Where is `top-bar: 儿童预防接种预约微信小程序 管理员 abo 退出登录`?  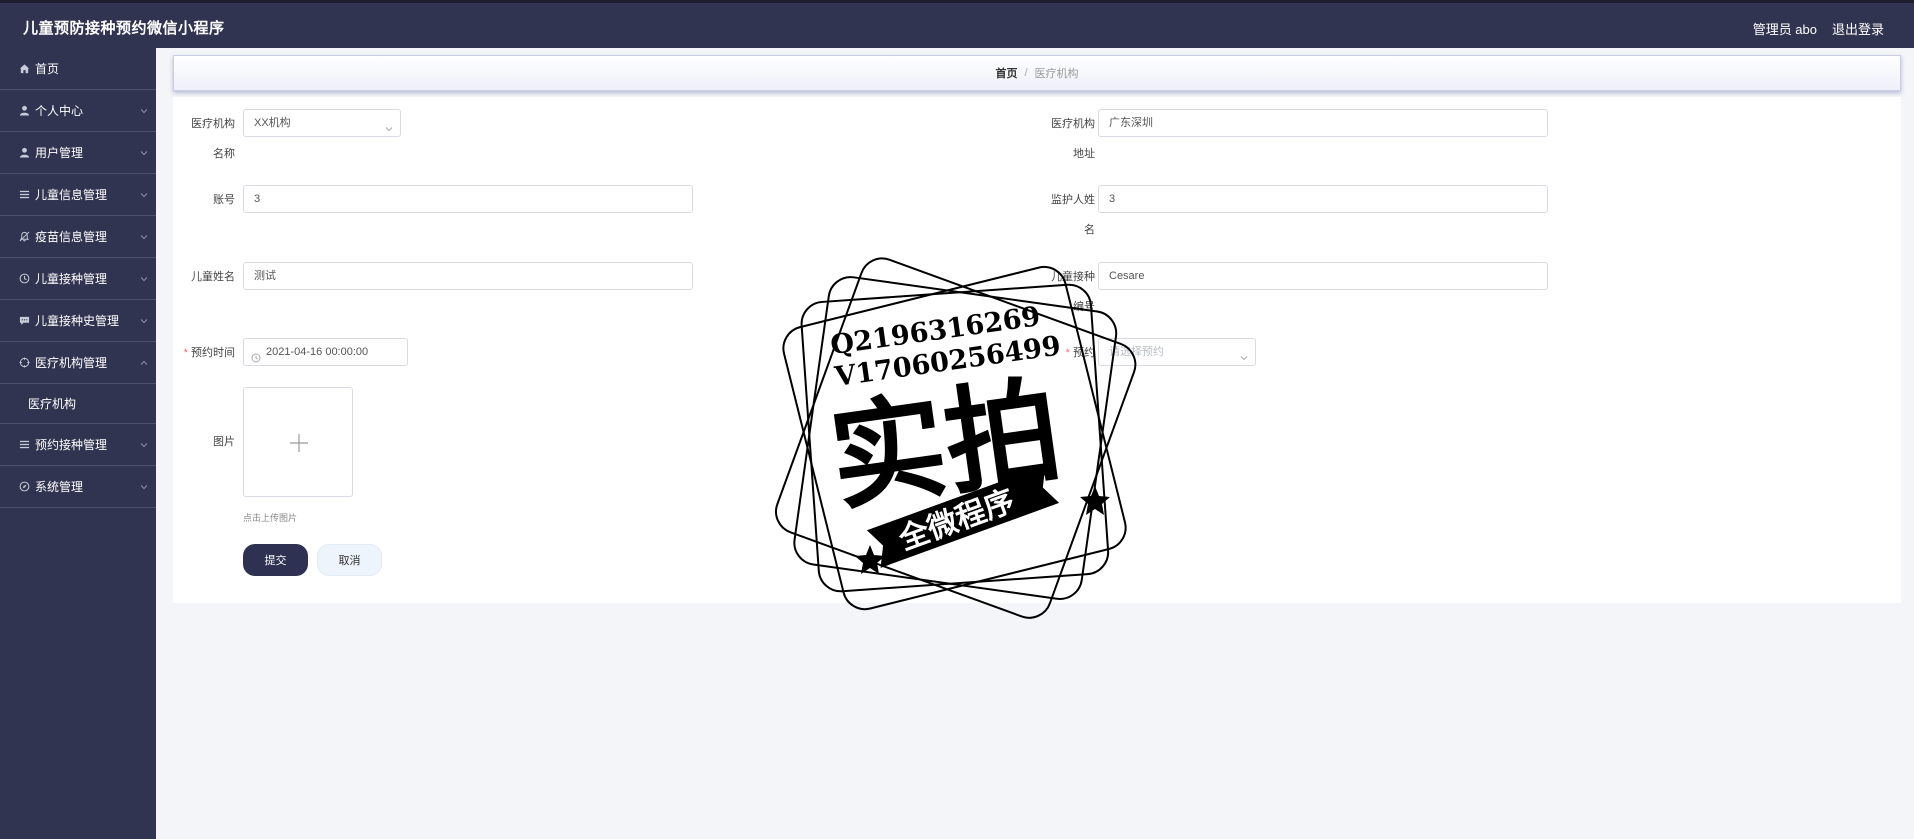
top-bar: 儿童预防接种预约微信小程序 管理员 abo 退出登录 is located at coordinates (957, 24).